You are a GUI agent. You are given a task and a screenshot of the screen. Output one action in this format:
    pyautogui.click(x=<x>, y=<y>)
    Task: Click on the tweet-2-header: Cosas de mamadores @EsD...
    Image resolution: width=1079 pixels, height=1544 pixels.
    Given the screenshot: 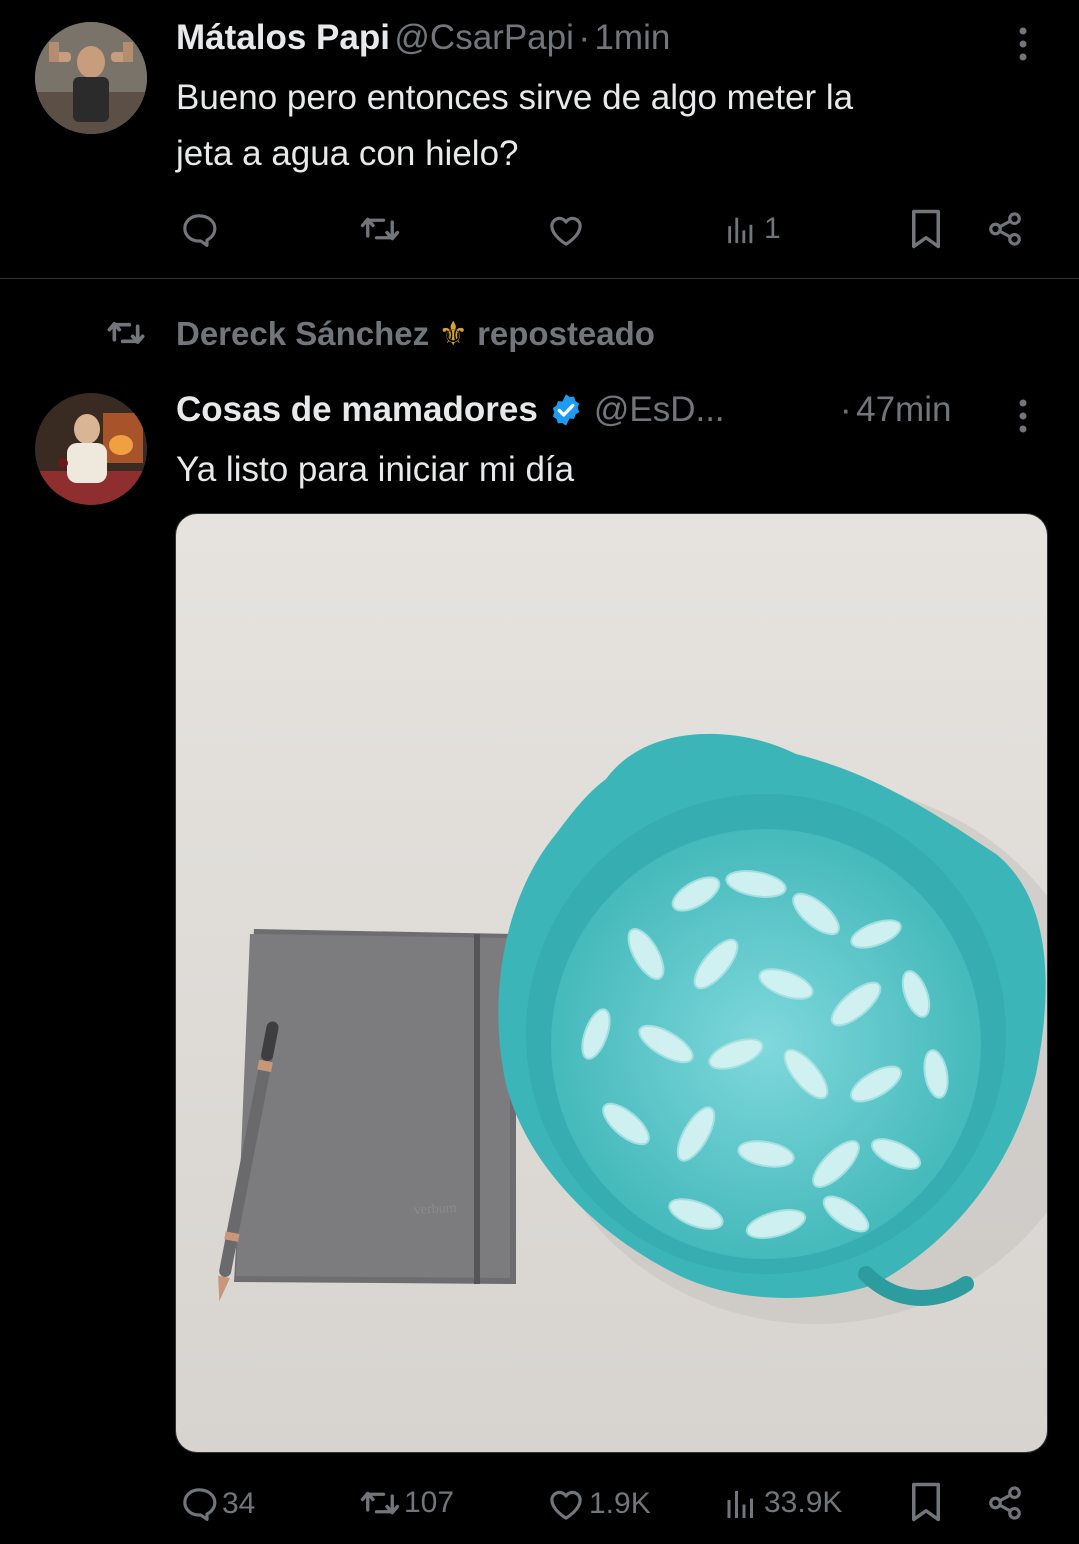 What is the action you would take?
    pyautogui.click(x=450, y=410)
    